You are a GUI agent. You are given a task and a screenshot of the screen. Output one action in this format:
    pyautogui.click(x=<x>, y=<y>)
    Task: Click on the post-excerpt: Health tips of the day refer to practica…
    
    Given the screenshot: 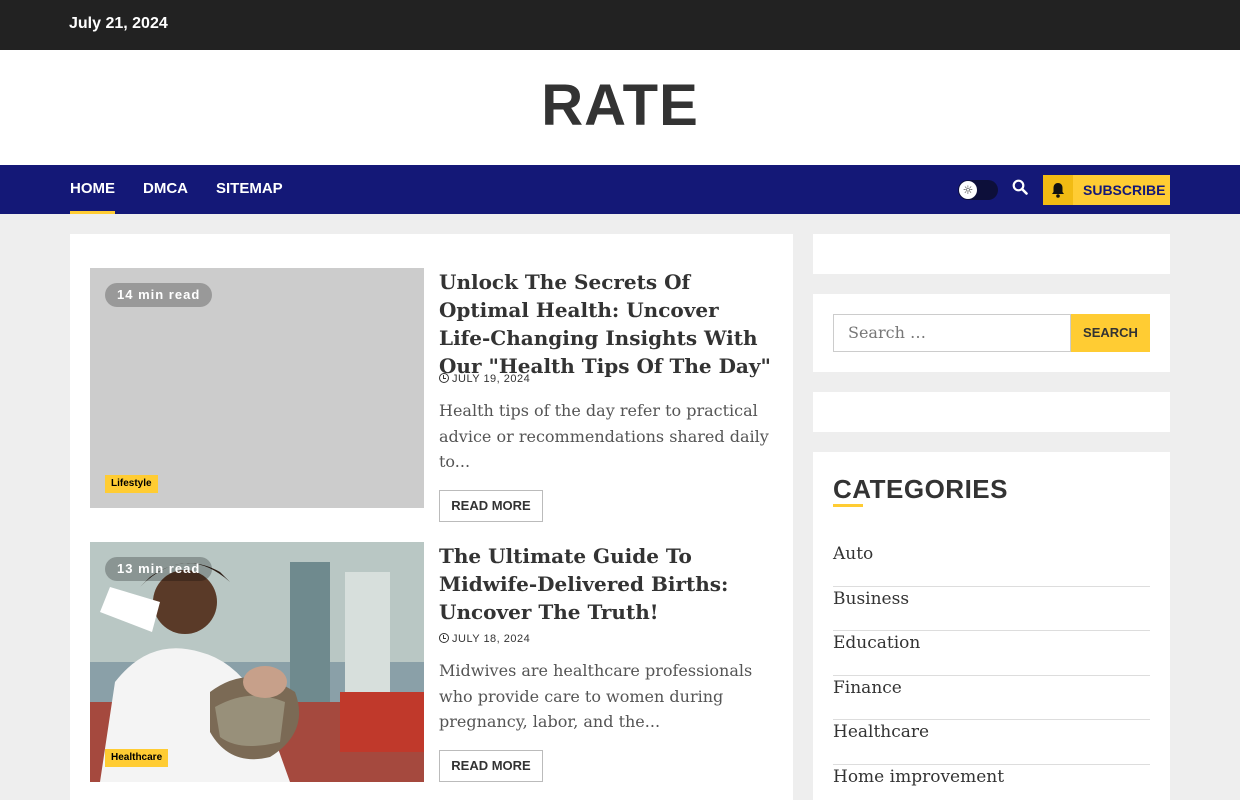 What is the action you would take?
    pyautogui.click(x=604, y=436)
    